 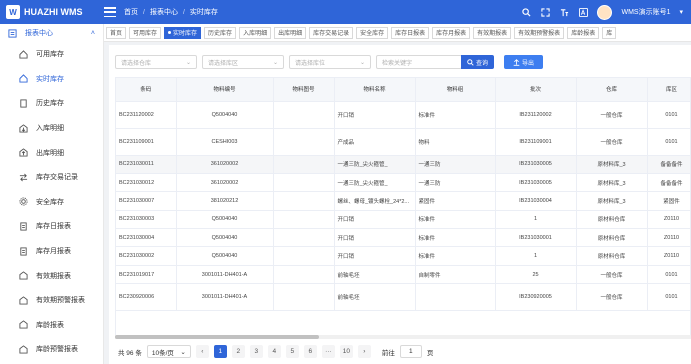 I want to click on tab-history-stock: 历史库存, so click(x=220, y=32).